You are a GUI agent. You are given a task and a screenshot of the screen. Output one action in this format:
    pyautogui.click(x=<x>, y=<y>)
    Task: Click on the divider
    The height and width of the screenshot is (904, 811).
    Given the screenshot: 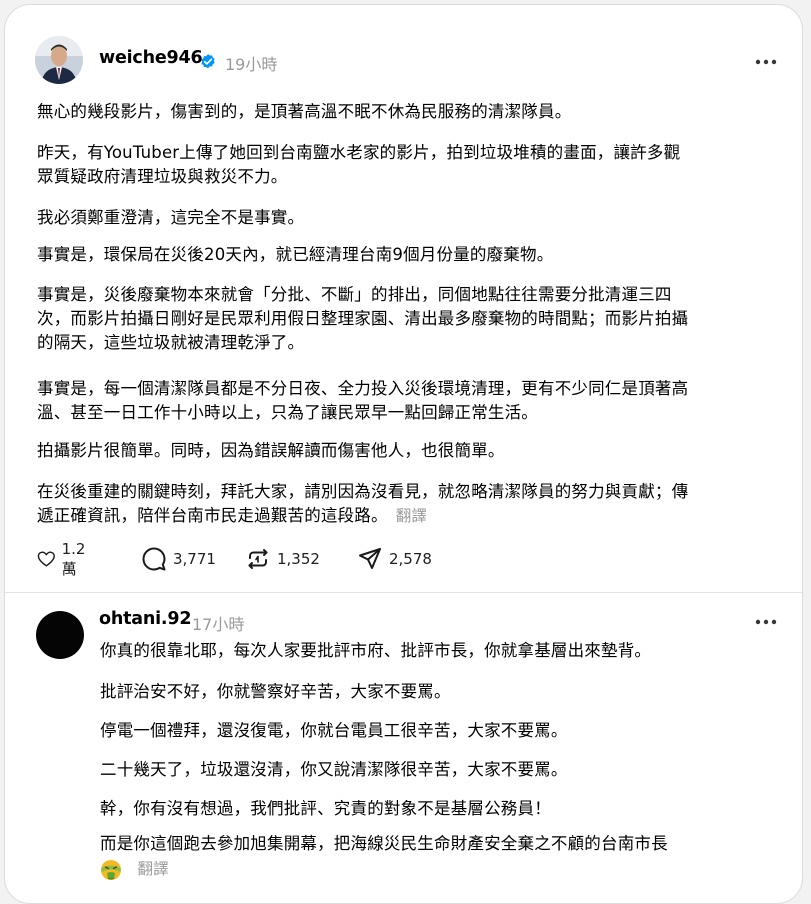 What is the action you would take?
    pyautogui.click(x=403, y=592)
    